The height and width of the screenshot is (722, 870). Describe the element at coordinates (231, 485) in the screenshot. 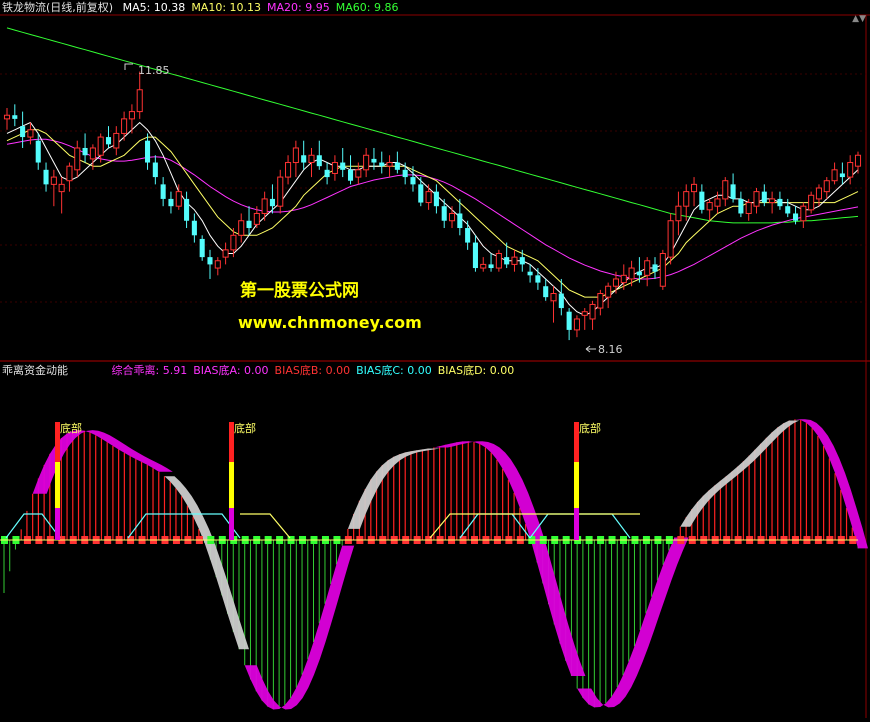

I see `bottom-marker-yellow` at that location.